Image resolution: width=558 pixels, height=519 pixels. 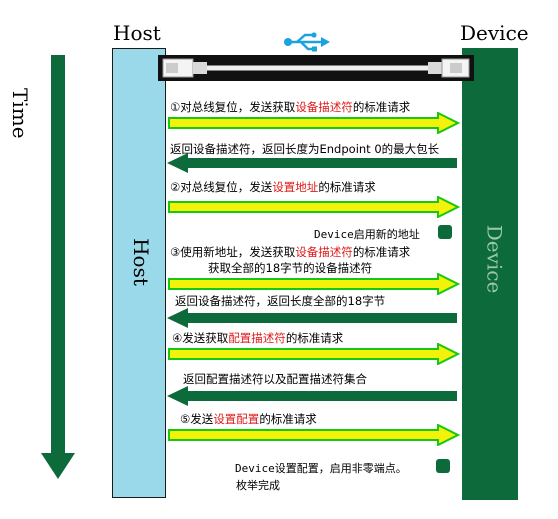 What do you see at coordinates (494, 259) in the screenshot?
I see `device-column-label: Device` at bounding box center [494, 259].